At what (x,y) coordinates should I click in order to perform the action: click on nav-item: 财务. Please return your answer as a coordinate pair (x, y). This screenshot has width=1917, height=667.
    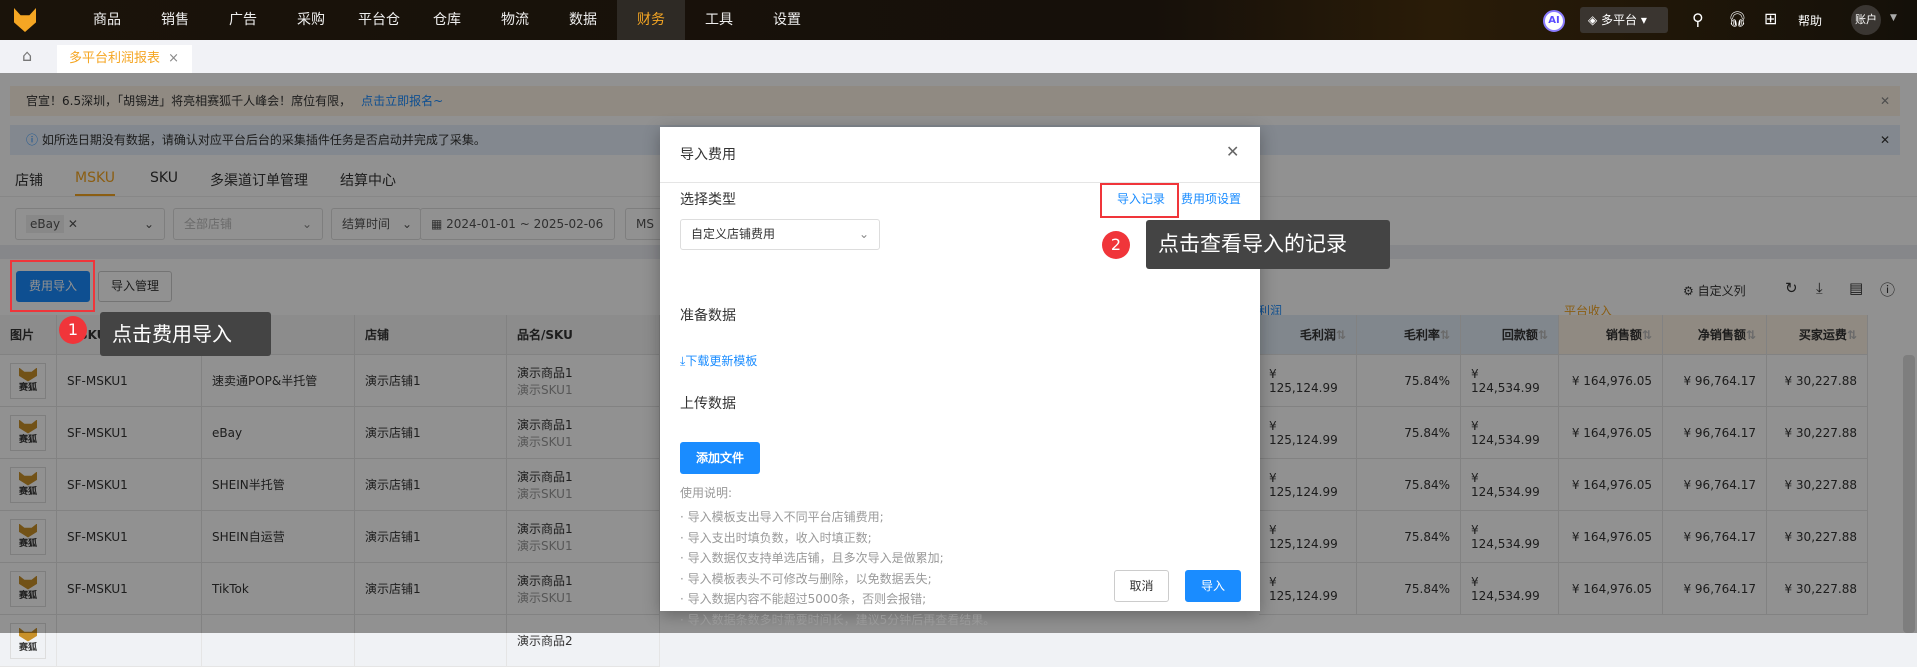
    Looking at the image, I should click on (651, 20).